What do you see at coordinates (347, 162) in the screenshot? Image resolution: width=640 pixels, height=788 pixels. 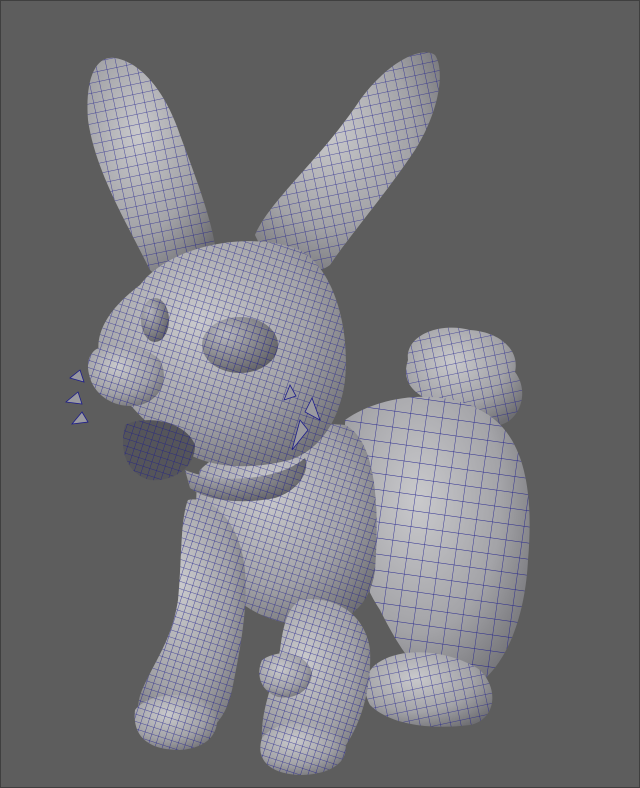 I see `right-ear-mesh` at bounding box center [347, 162].